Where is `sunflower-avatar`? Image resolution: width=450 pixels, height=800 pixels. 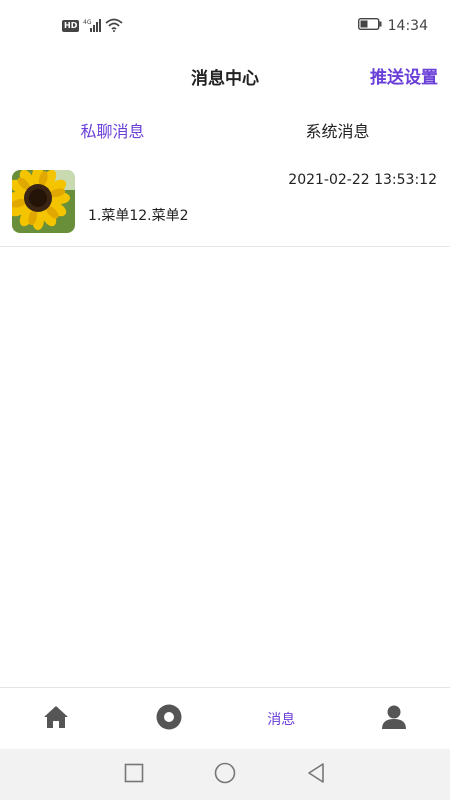 sunflower-avatar is located at coordinates (43, 201).